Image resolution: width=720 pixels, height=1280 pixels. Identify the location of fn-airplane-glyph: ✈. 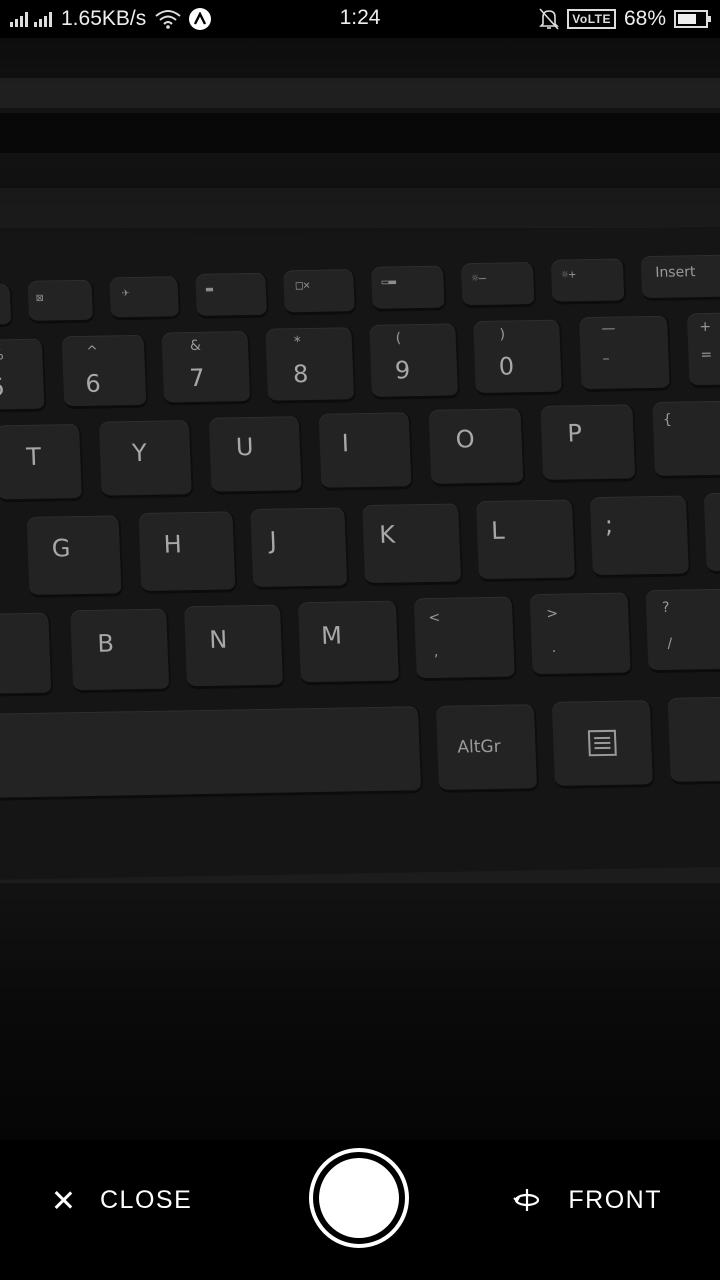
(125, 292).